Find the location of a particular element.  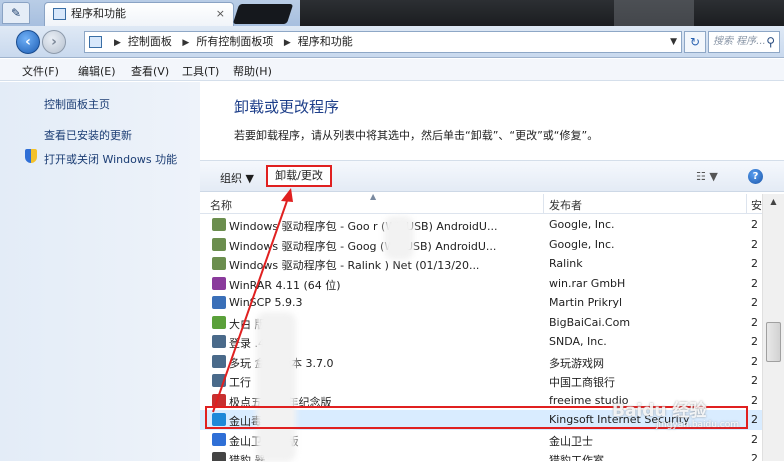

program-publisher: win.rar GmbH is located at coordinates (587, 283).